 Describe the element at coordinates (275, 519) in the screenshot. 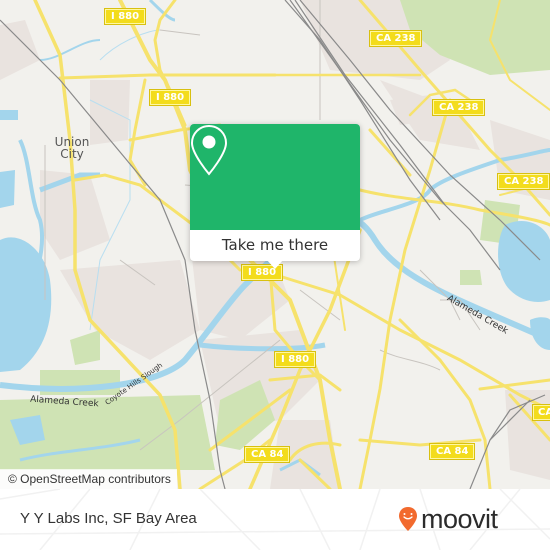

I see `footer-bar: Y Y Labs Inc, SF Bay Area moovit` at that location.